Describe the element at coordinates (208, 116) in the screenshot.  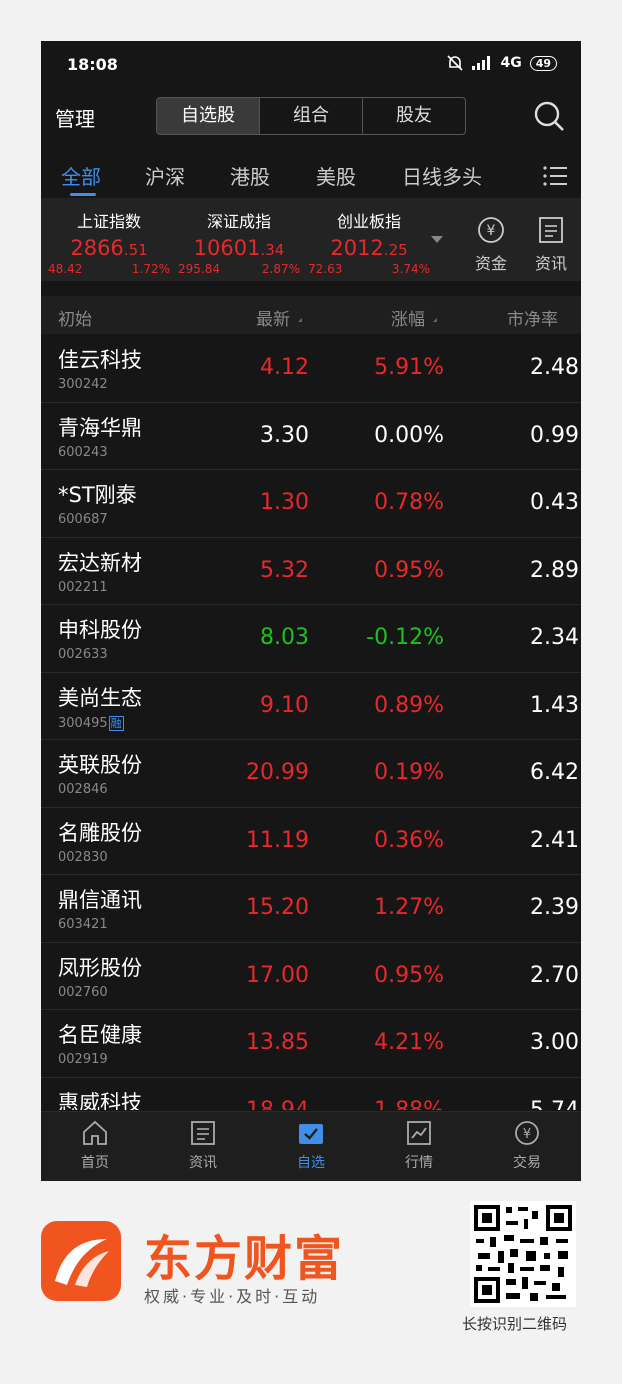
I see `segment-watchlist: 自选股` at that location.